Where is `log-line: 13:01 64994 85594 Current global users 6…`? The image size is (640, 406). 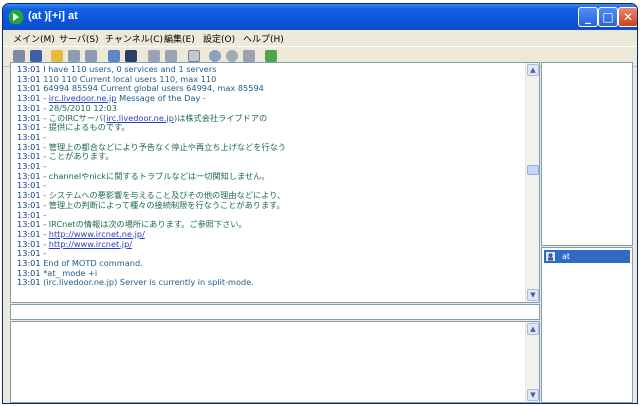 log-line: 13:01 64994 85594 Current global users 6… is located at coordinates (140, 88).